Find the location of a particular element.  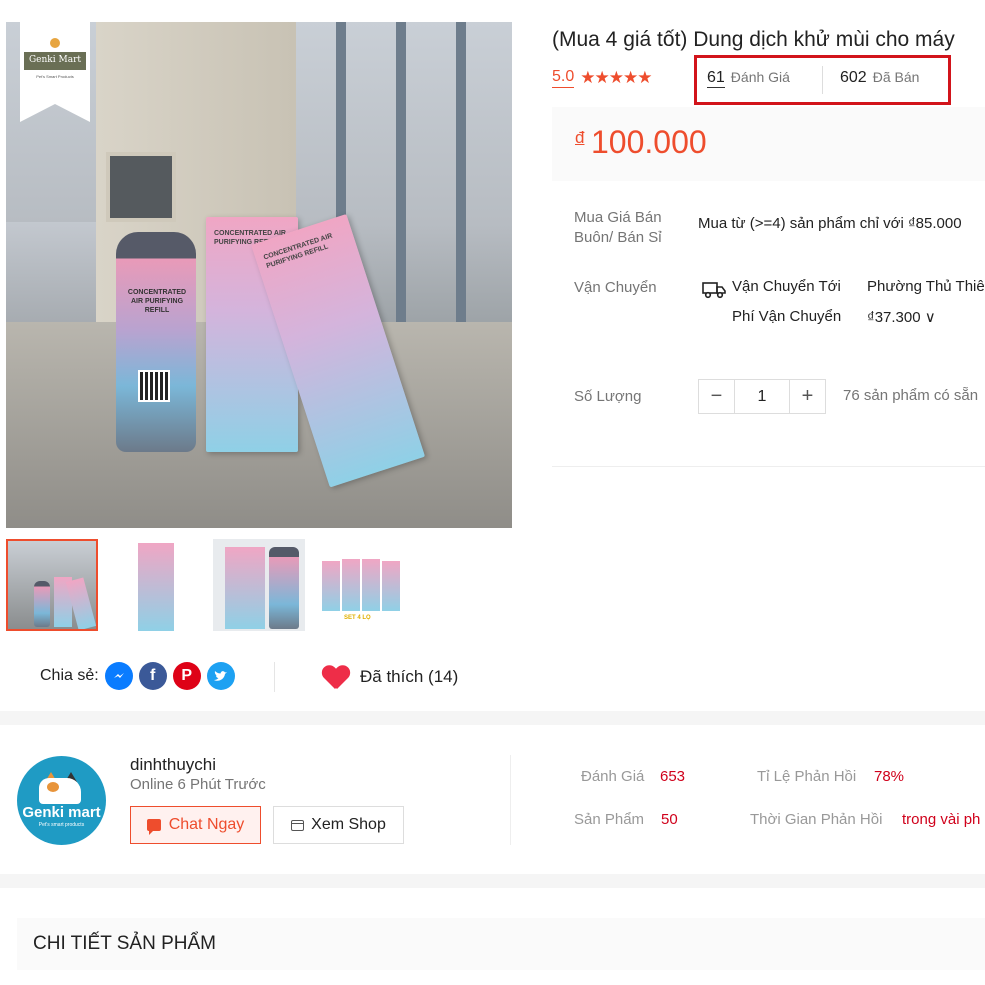

shop-products-value: 50 is located at coordinates (669, 819).